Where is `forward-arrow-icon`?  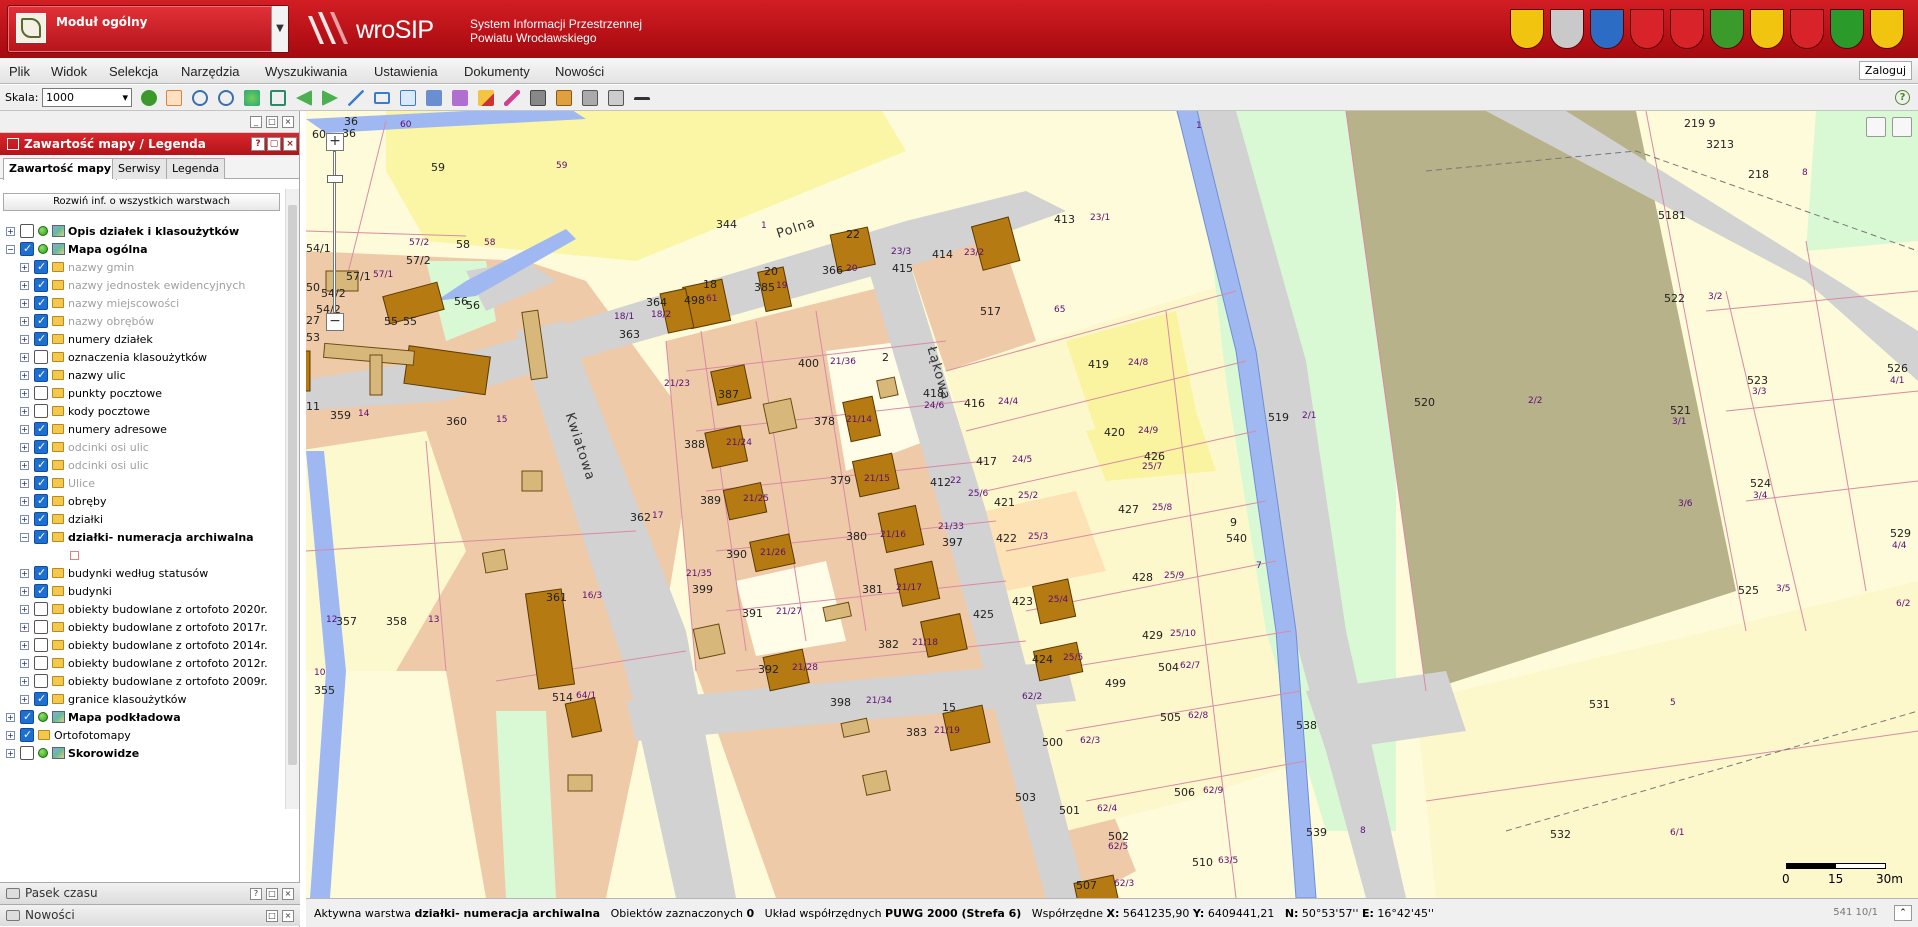 forward-arrow-icon is located at coordinates (330, 98).